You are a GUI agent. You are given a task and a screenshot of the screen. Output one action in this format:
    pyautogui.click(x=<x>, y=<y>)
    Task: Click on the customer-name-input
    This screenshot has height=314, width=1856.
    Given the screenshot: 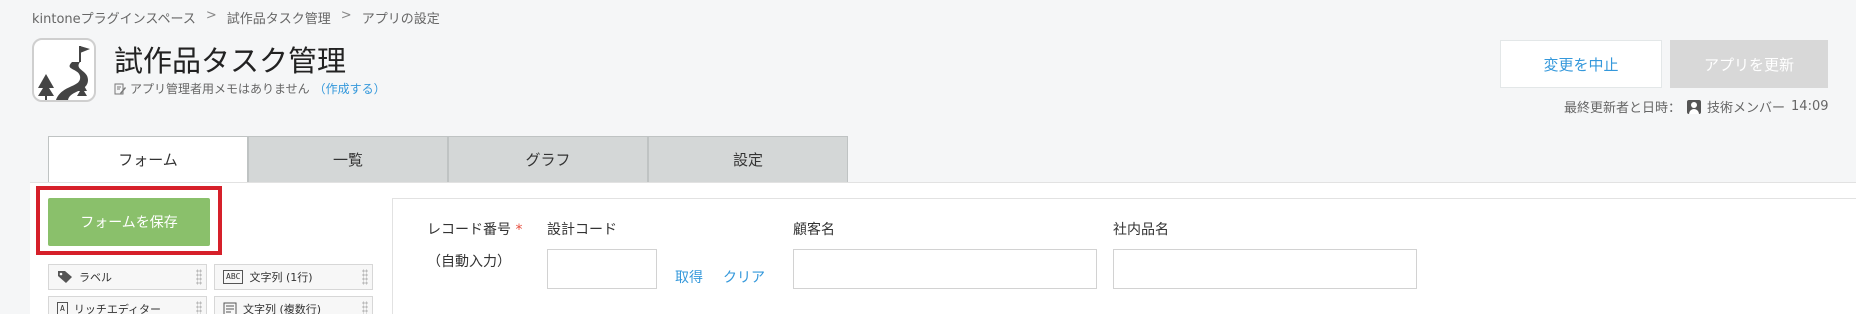 What is the action you would take?
    pyautogui.click(x=945, y=269)
    